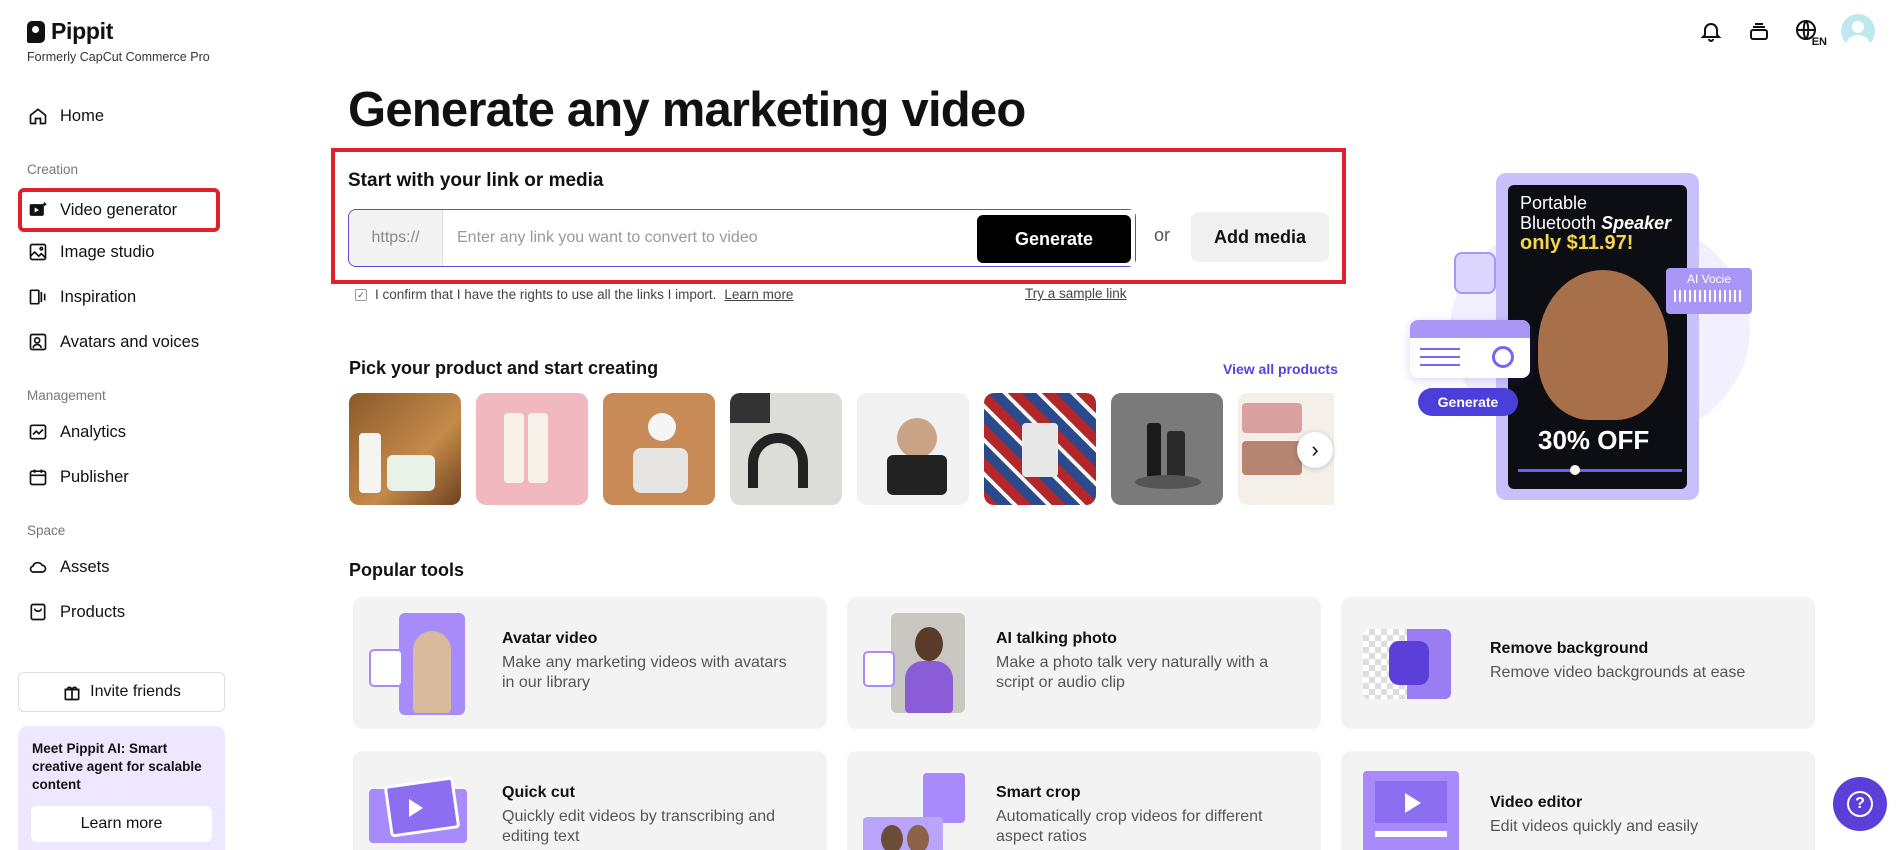 This screenshot has height=850, width=1899. Describe the element at coordinates (119, 567) in the screenshot. I see `sidebar-item-assets: Assets` at that location.